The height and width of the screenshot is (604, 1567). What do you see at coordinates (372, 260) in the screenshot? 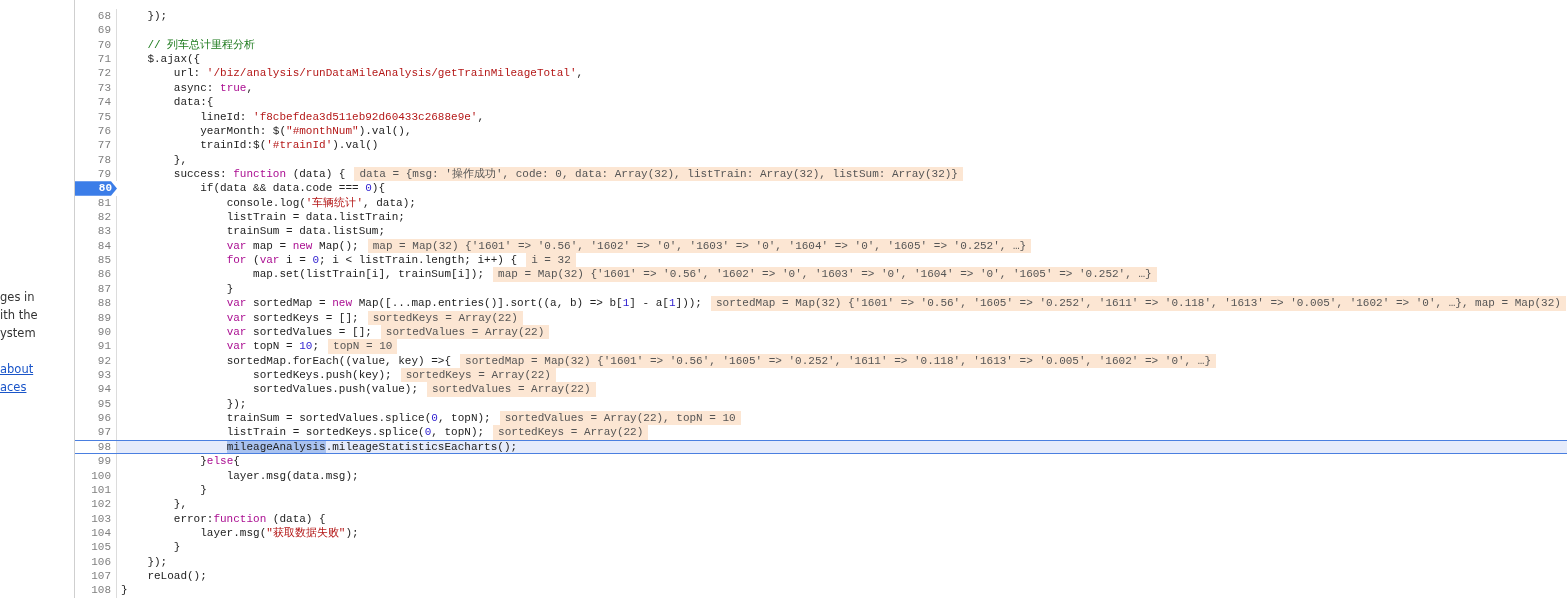
I see `code-line: for (var i = 0; i < listTrain.length; i++) {` at bounding box center [372, 260].